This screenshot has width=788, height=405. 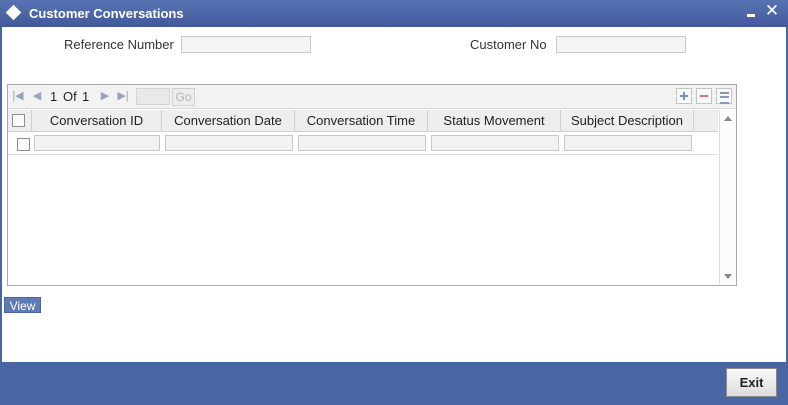 What do you see at coordinates (627, 121) in the screenshot?
I see `column-header-subject-description: Subject Description` at bounding box center [627, 121].